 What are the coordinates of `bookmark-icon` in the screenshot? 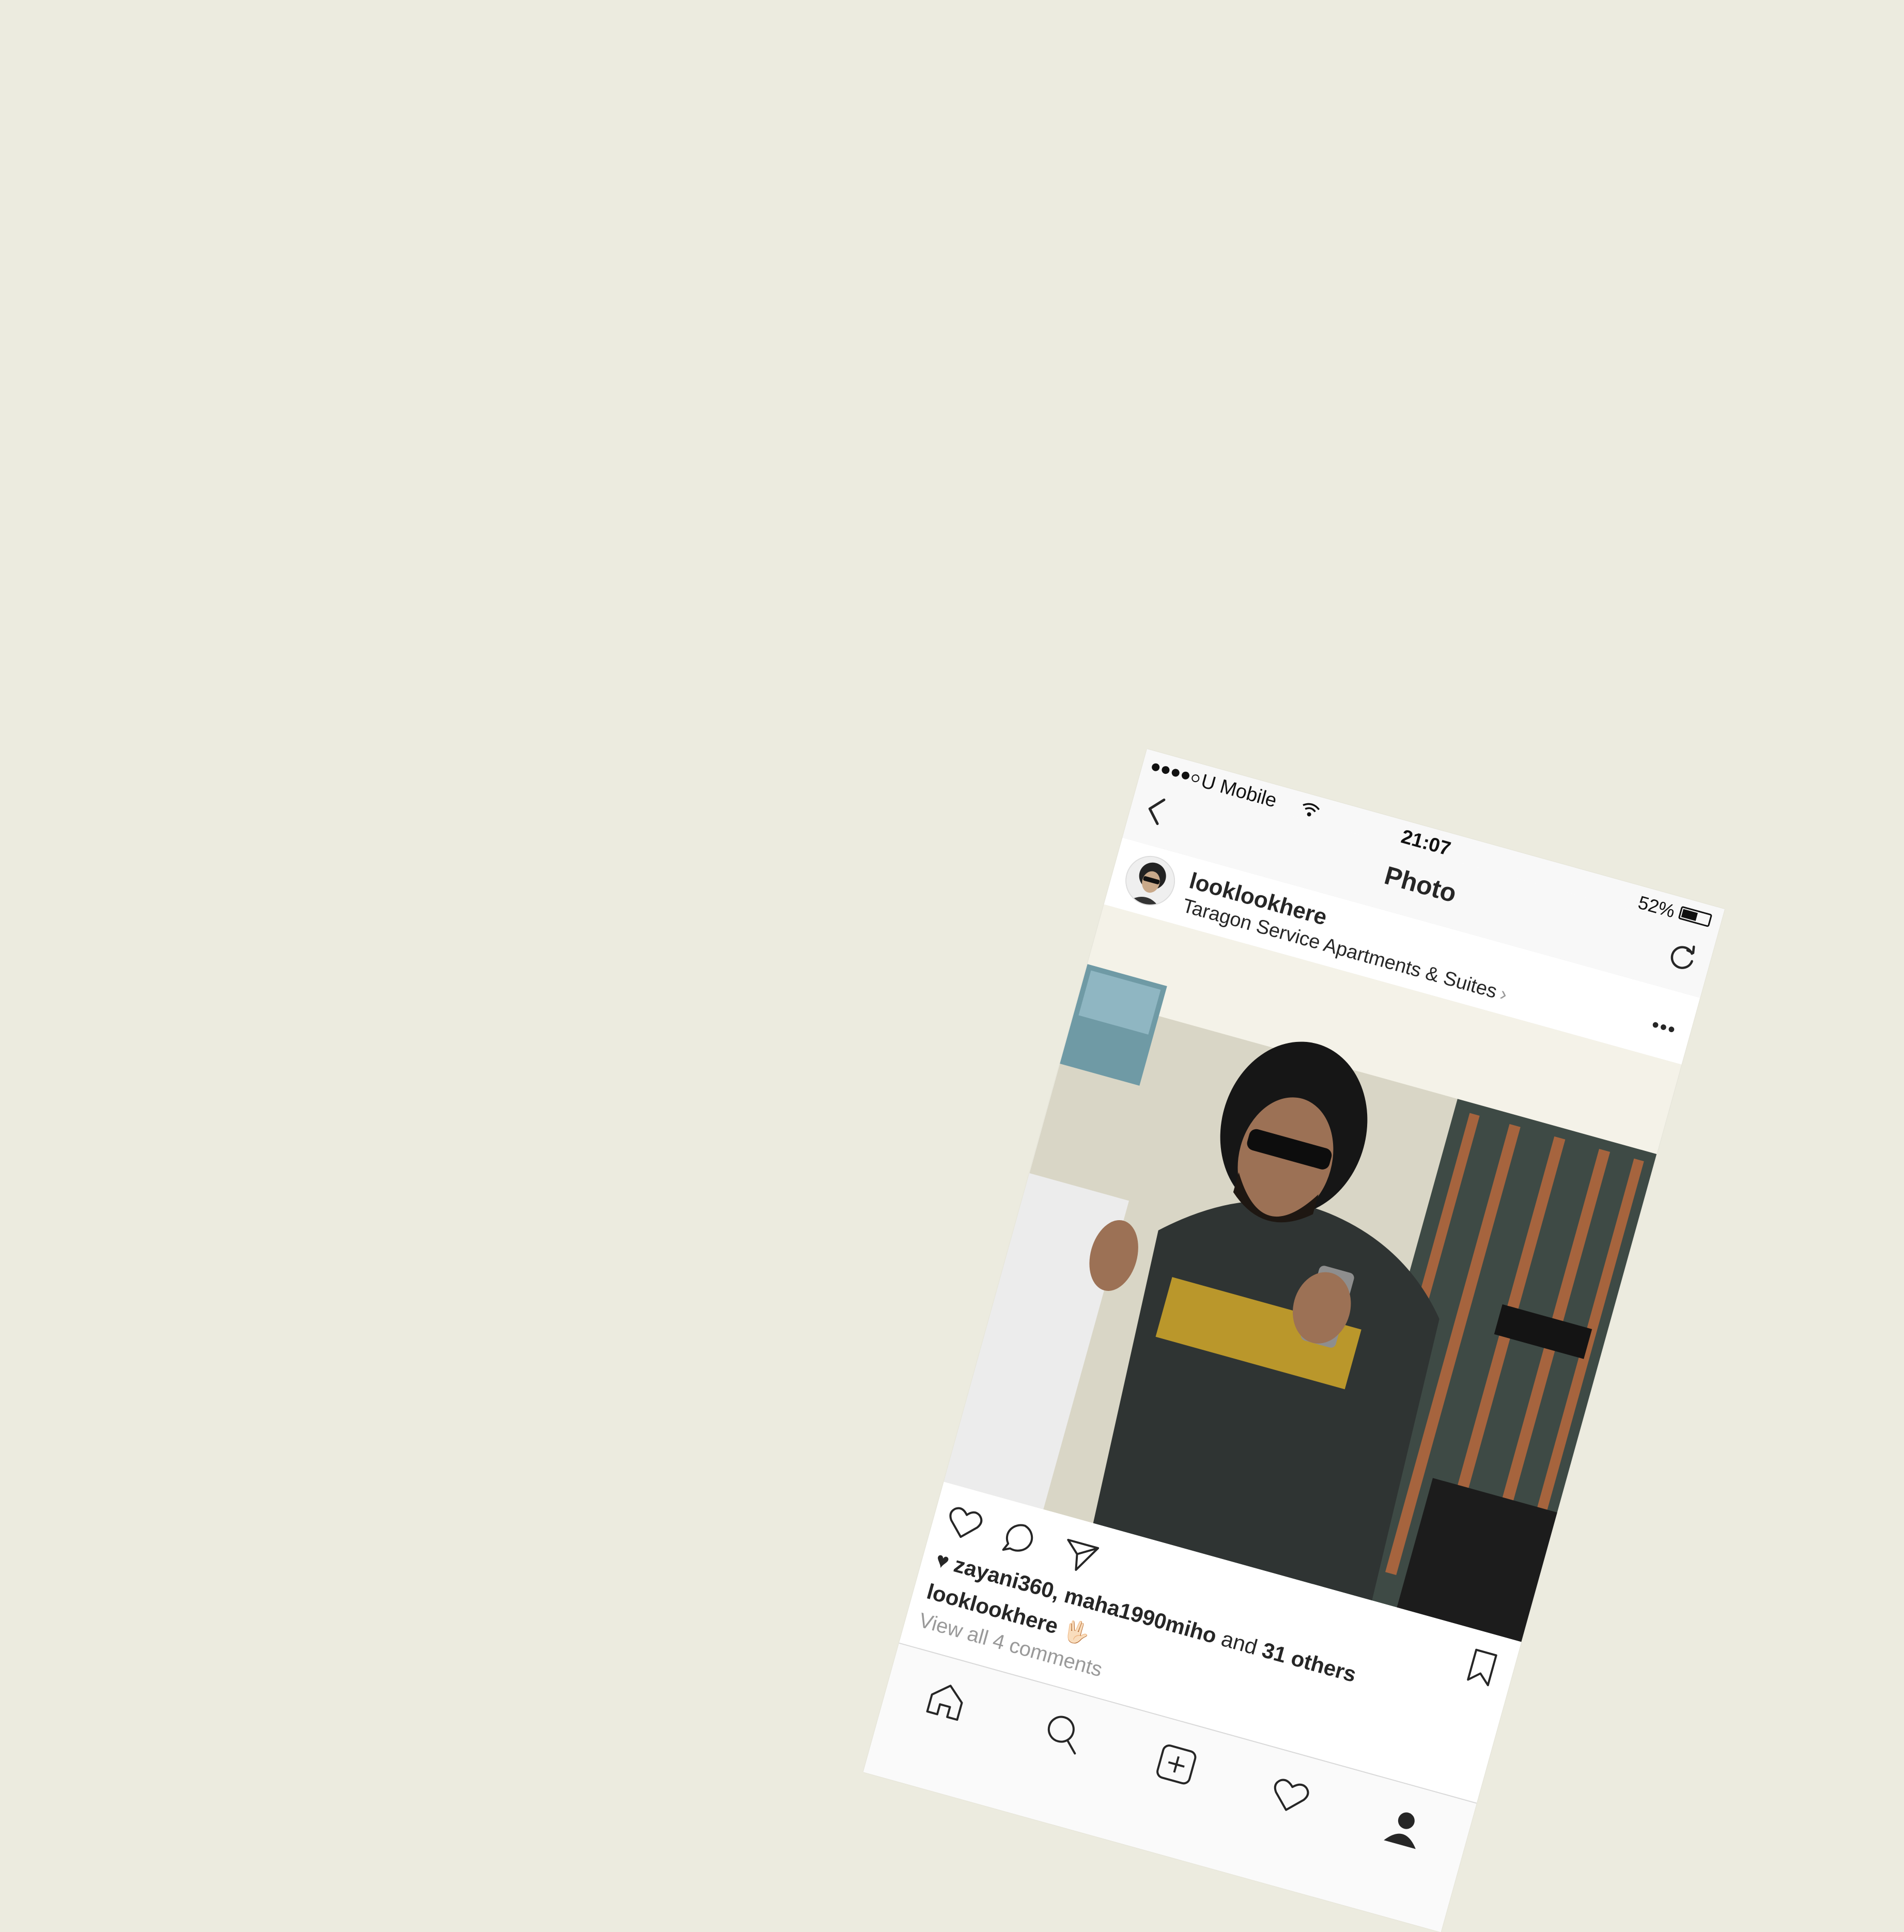 It's located at (1483, 1667).